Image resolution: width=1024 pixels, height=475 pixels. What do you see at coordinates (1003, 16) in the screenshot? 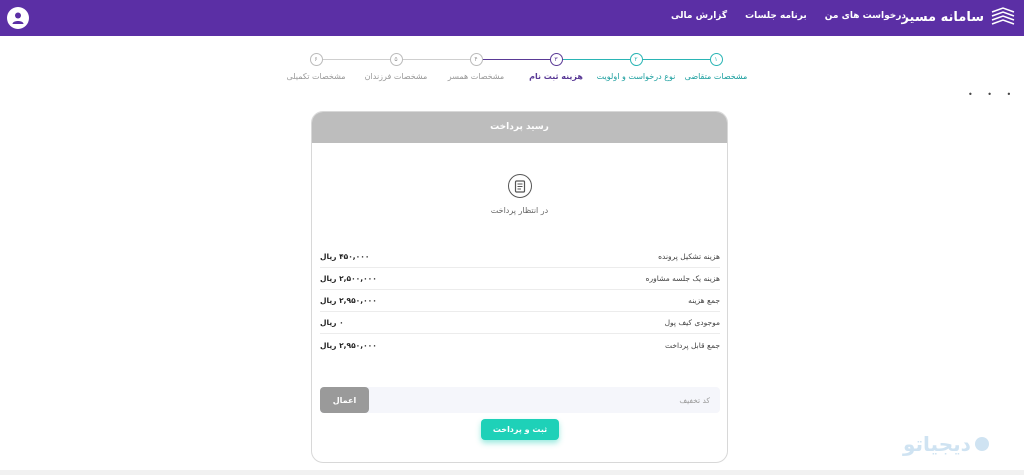
I see `brand-logo-icon` at bounding box center [1003, 16].